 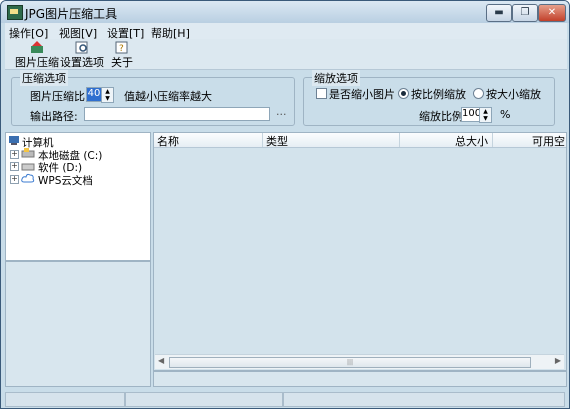 What do you see at coordinates (37, 47) in the screenshot?
I see `compress-icon` at bounding box center [37, 47].